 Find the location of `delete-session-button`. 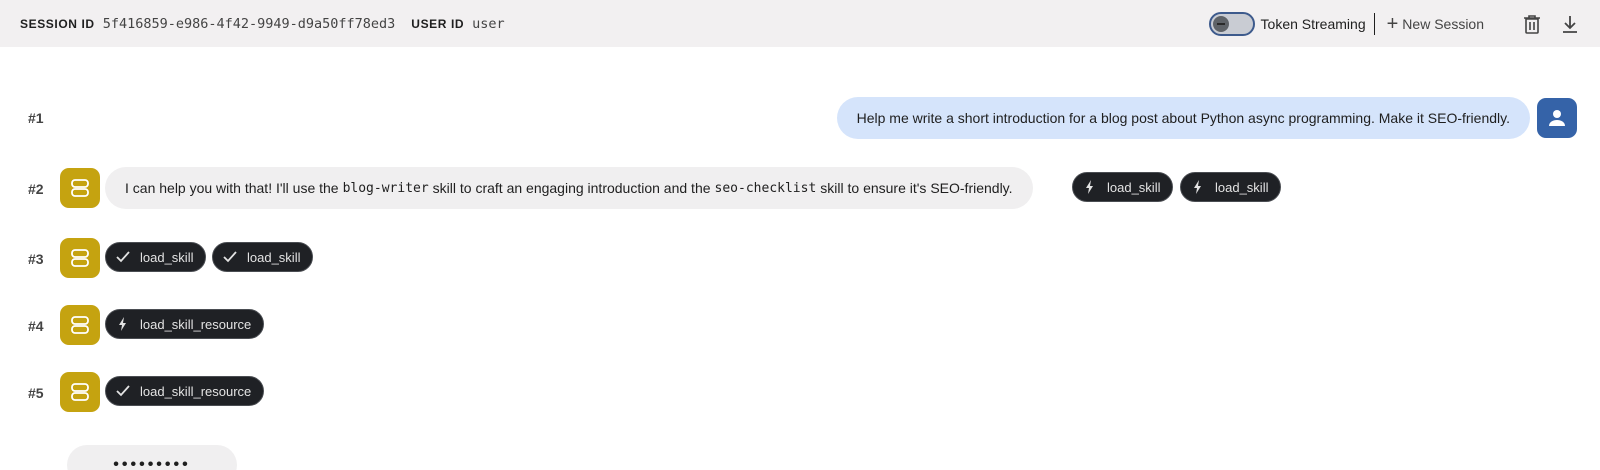

delete-session-button is located at coordinates (1532, 24).